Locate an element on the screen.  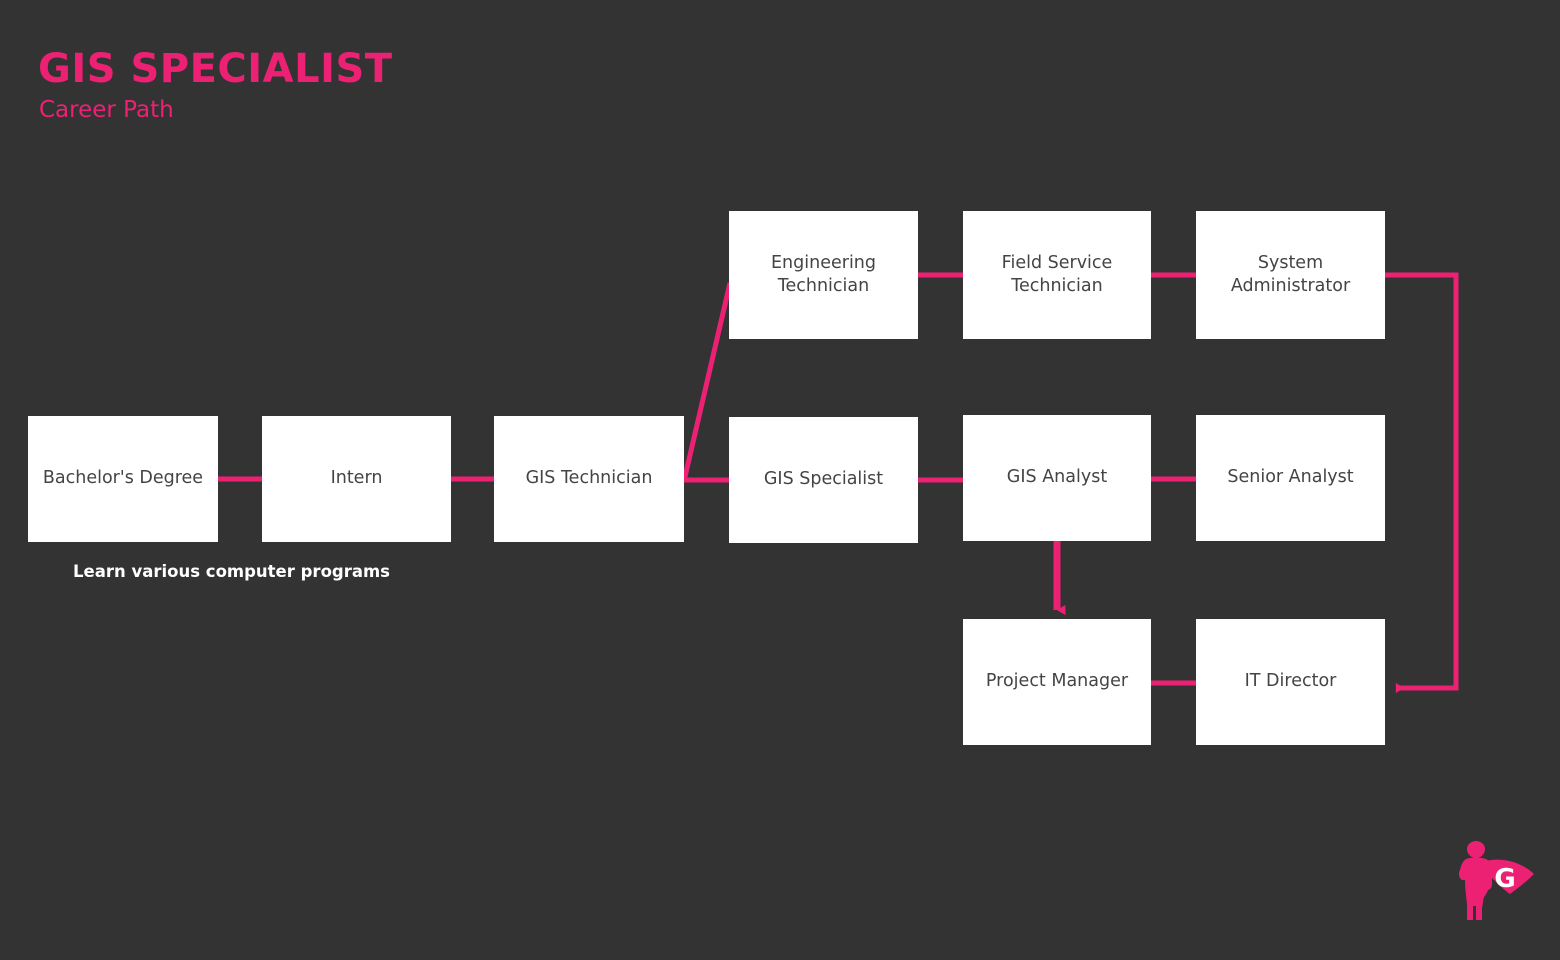
node-it-director: IT Director is located at coordinates (1290, 682).